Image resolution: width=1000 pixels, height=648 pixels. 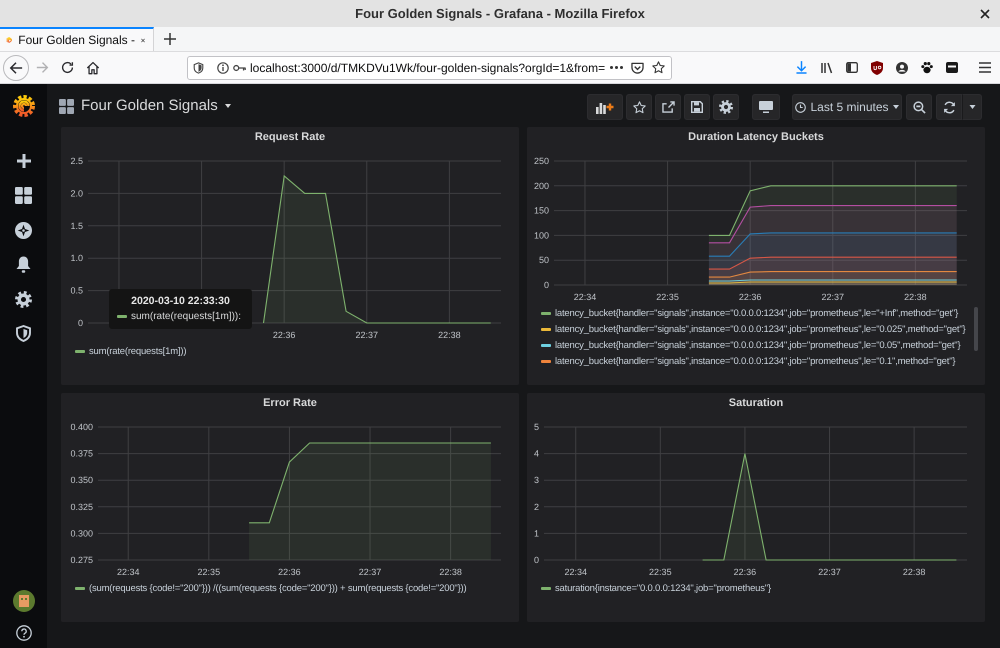 I want to click on monitor-icon, so click(x=766, y=107).